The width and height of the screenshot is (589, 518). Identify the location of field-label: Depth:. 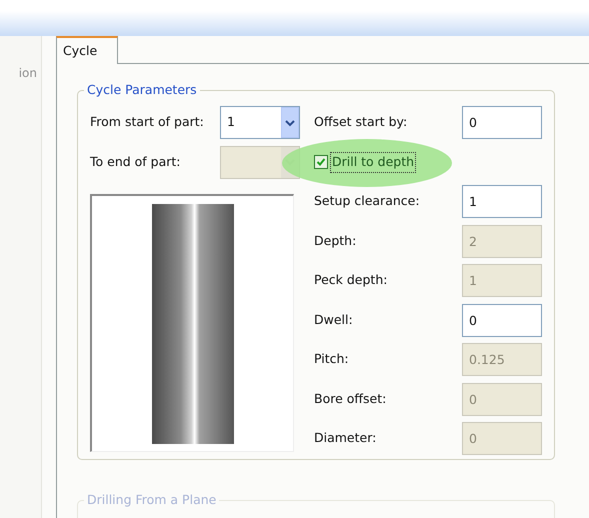
(335, 241).